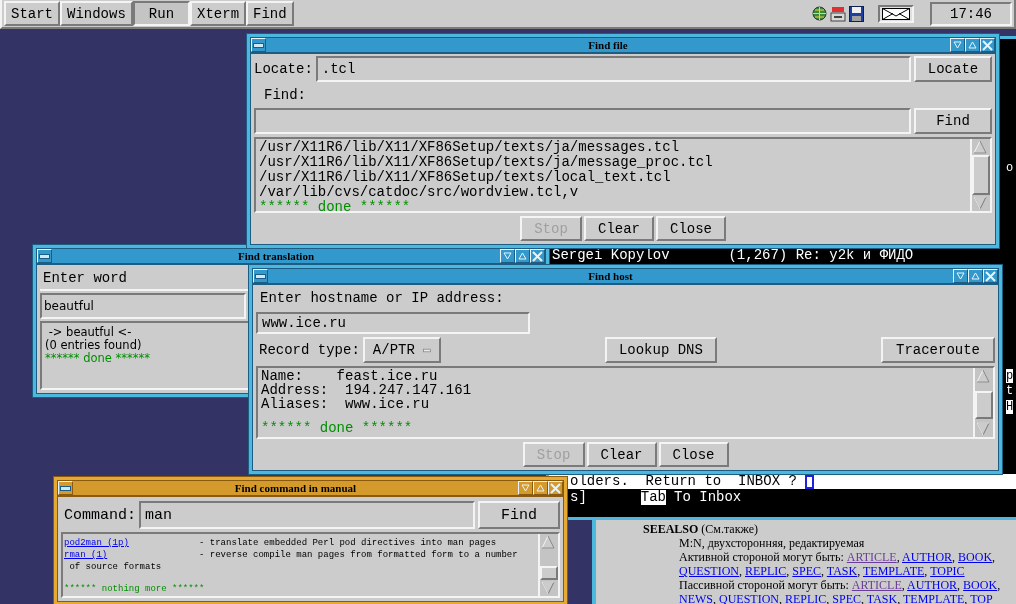  Describe the element at coordinates (837, 557) in the screenshot. I see `text-line: Активной стороной могут быть: ARTICLE, AUTHOR, BOOK,` at that location.